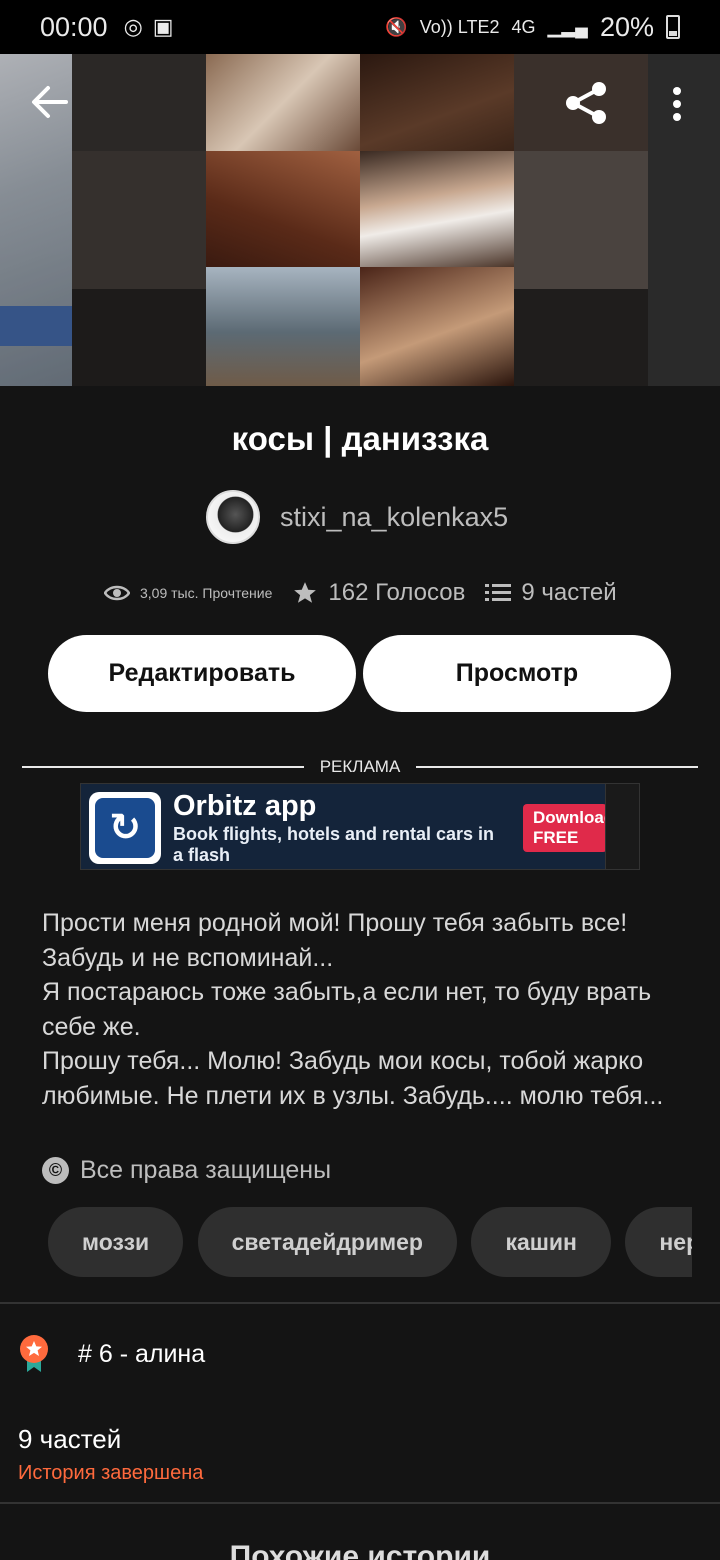 Image resolution: width=720 pixels, height=1560 pixels. I want to click on author-link: stixi_na_kolenkax5, so click(357, 517).